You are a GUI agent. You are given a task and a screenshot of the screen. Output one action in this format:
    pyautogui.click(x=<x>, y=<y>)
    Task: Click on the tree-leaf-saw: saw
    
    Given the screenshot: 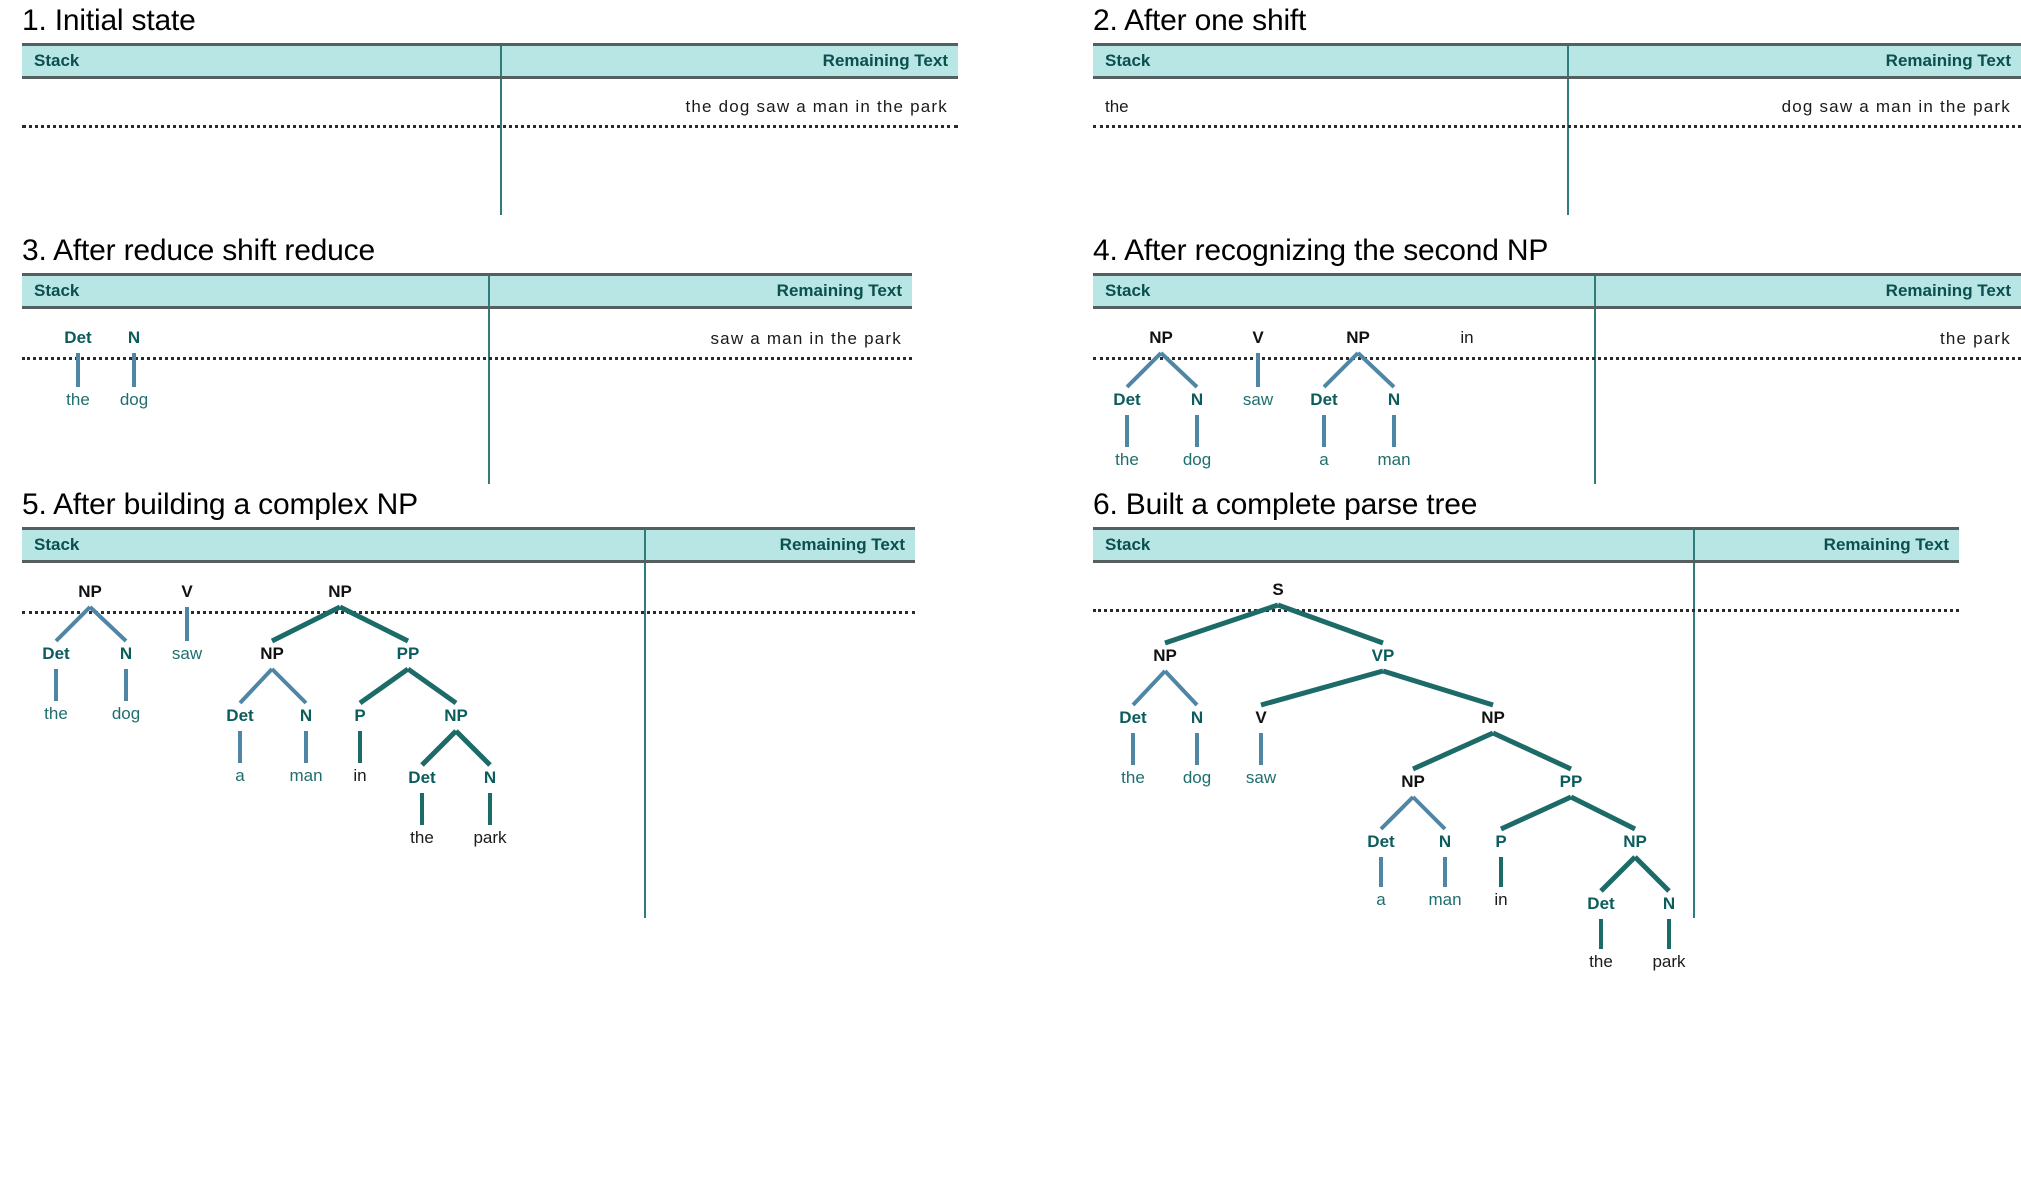 What is the action you would take?
    pyautogui.click(x=187, y=653)
    